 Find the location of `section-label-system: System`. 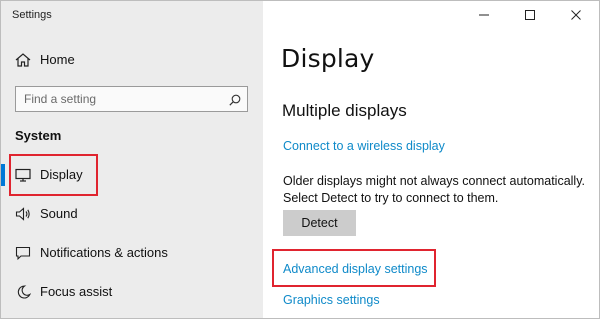

section-label-system: System is located at coordinates (38, 135).